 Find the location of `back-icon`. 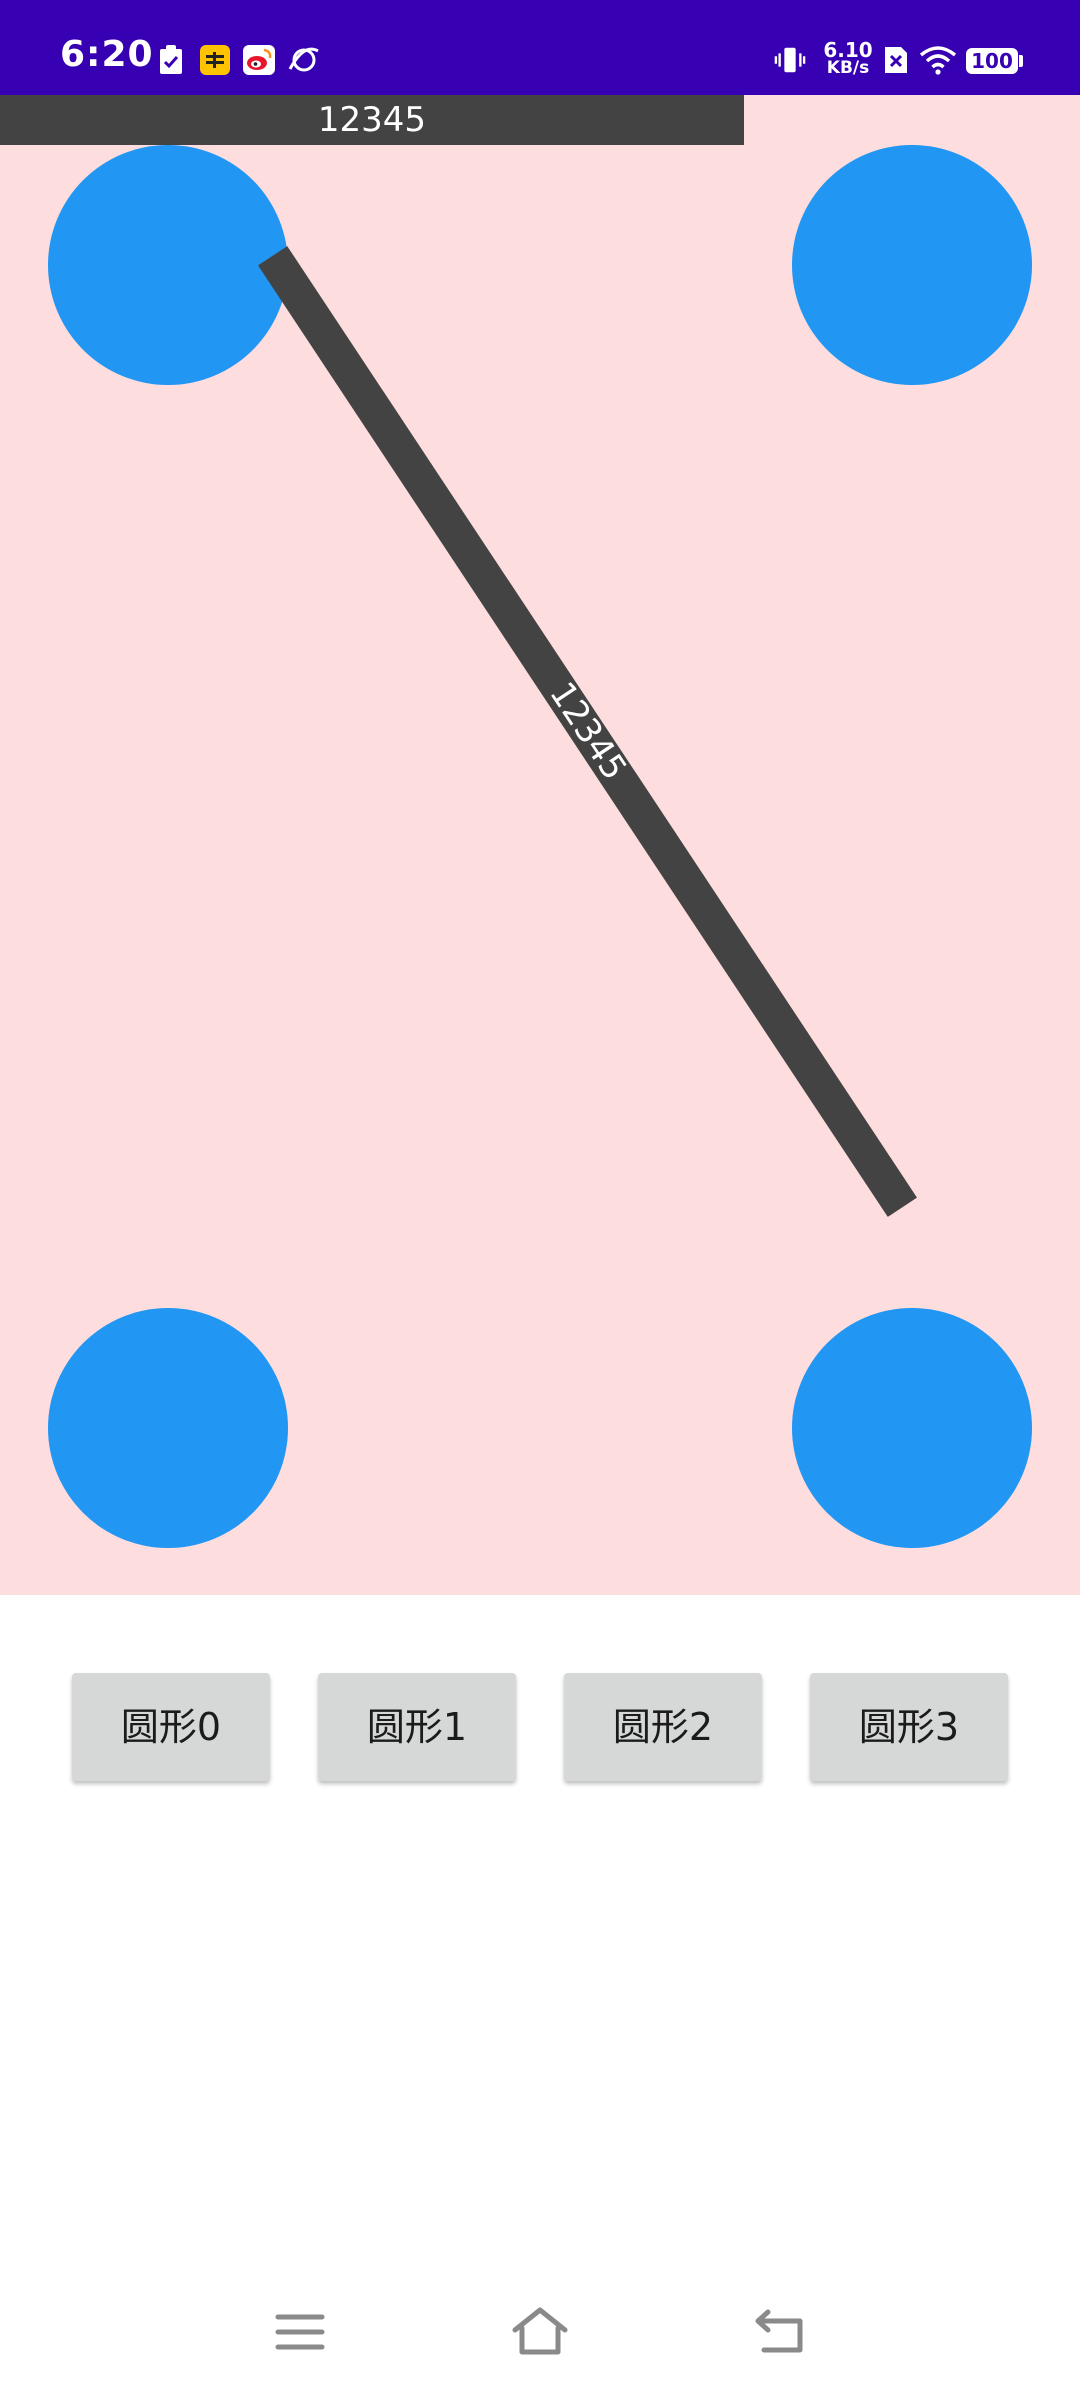

back-icon is located at coordinates (780, 2332).